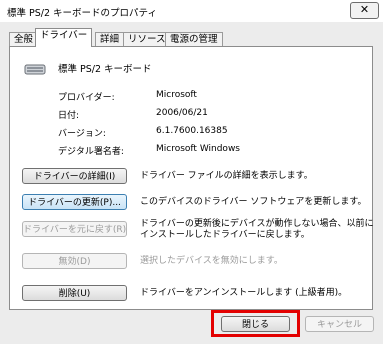 This screenshot has height=344, width=383. What do you see at coordinates (211, 261) in the screenshot?
I see `disable-description: 選択したデバイスを無効にします。` at bounding box center [211, 261].